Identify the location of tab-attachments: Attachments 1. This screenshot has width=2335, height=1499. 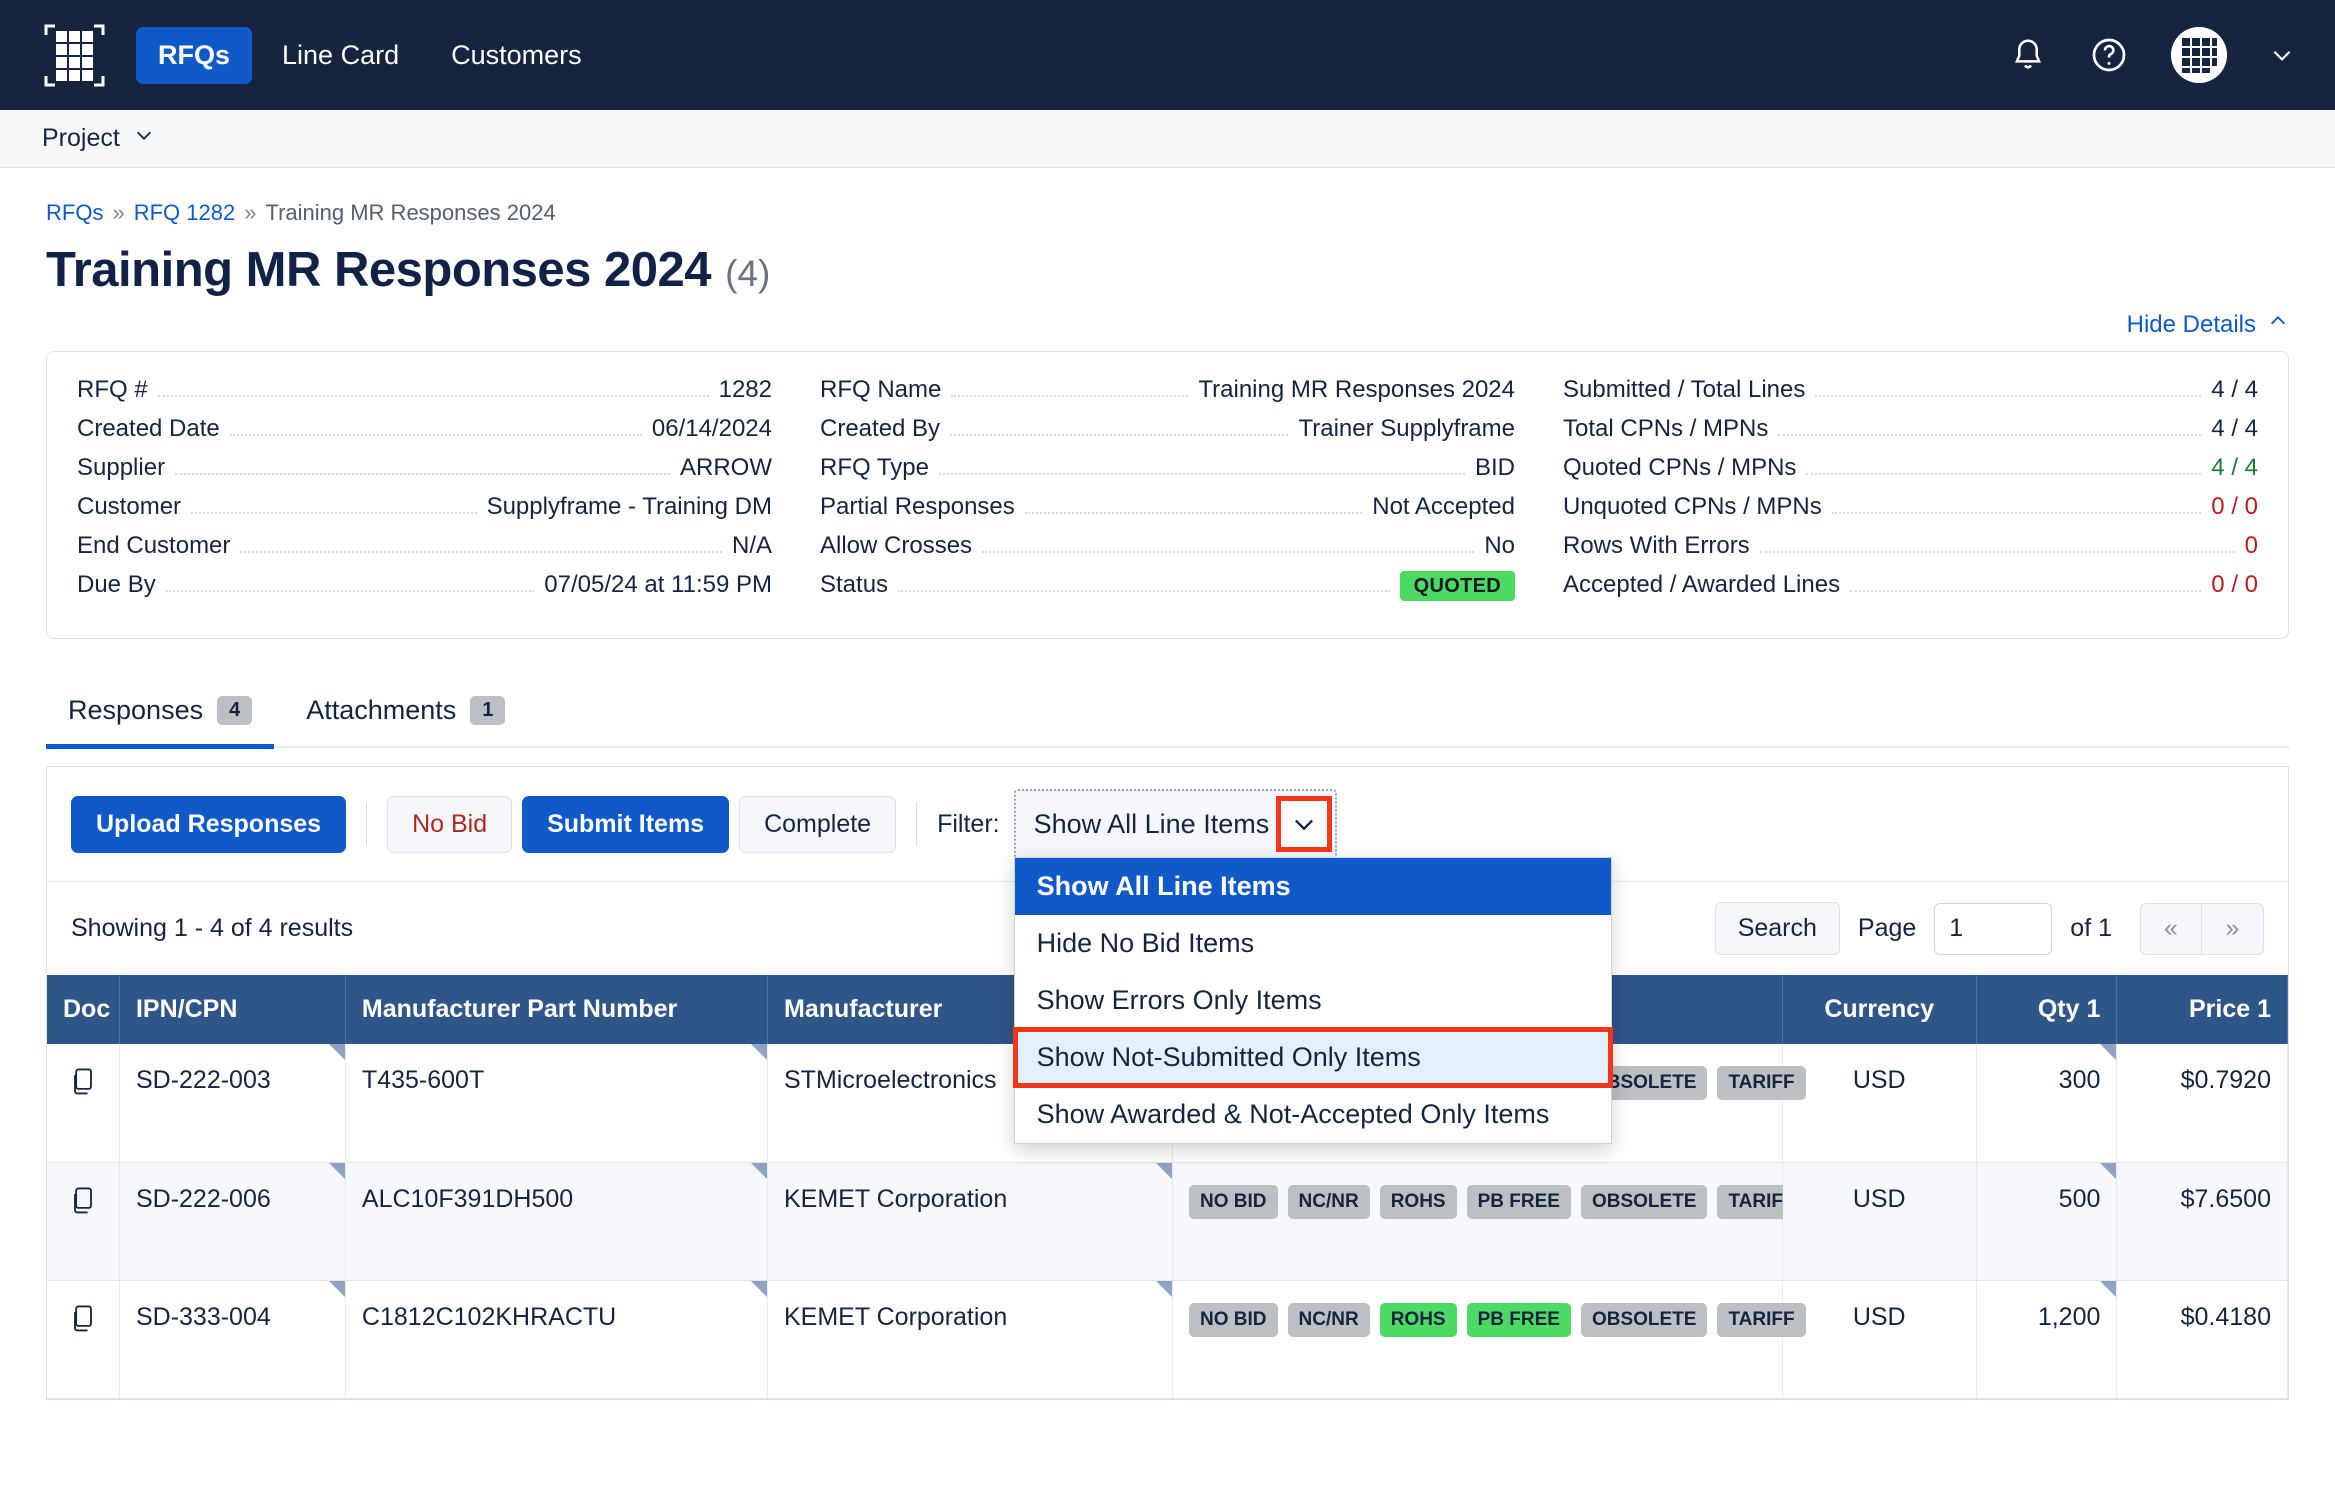
(405, 717).